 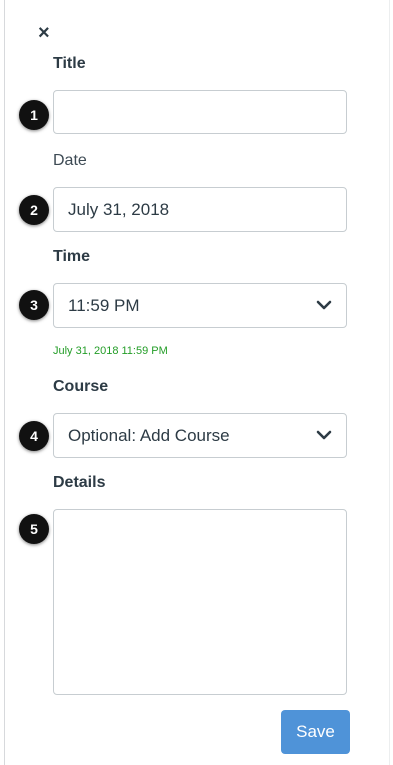 What do you see at coordinates (34, 115) in the screenshot?
I see `step-badge-1: 1` at bounding box center [34, 115].